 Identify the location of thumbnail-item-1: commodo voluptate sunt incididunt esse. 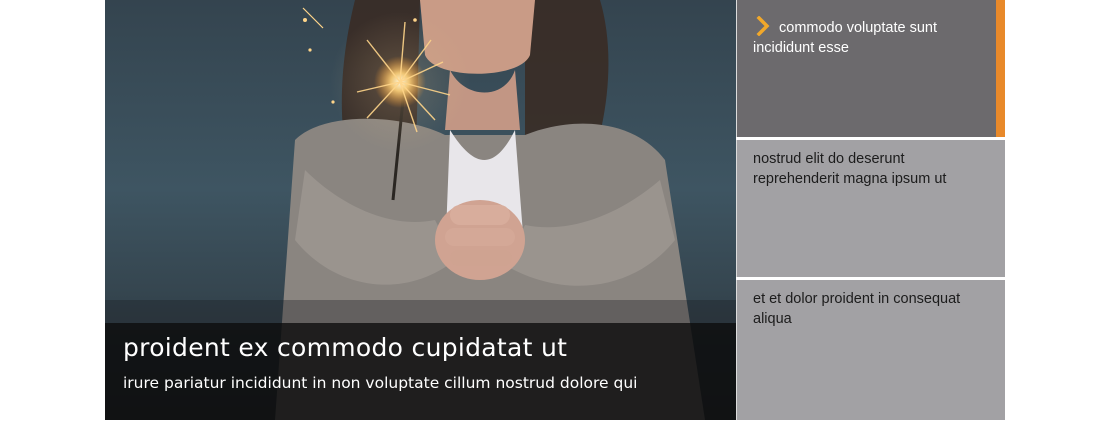
(870, 68).